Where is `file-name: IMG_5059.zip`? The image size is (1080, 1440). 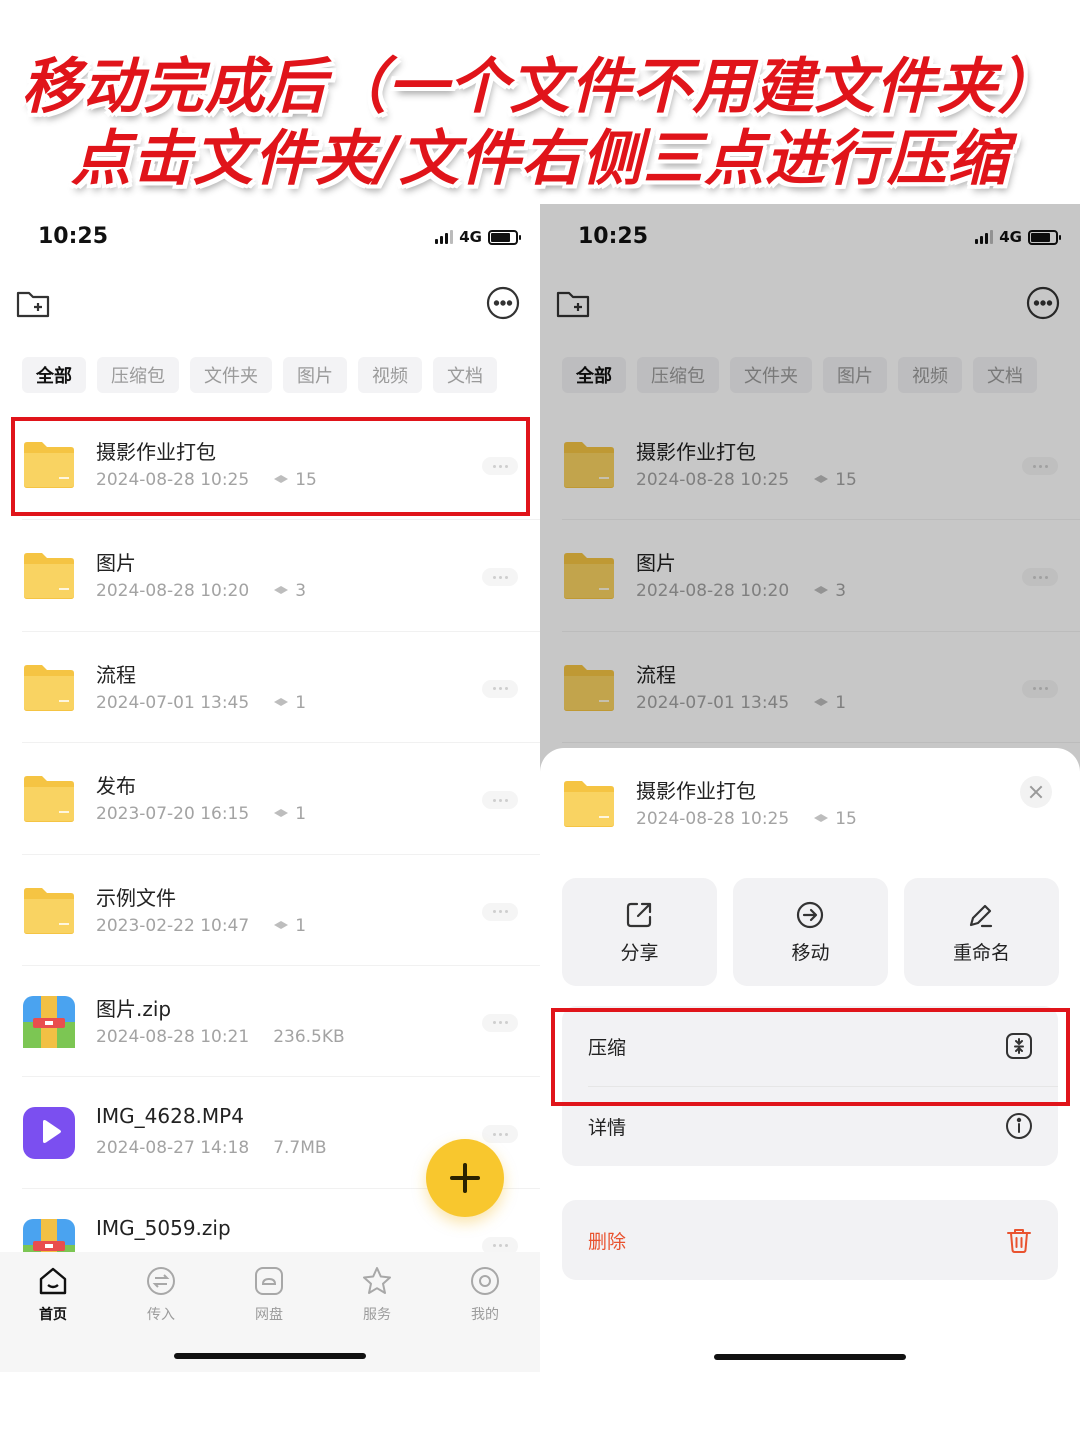
file-name: IMG_5059.zip is located at coordinates (163, 1227).